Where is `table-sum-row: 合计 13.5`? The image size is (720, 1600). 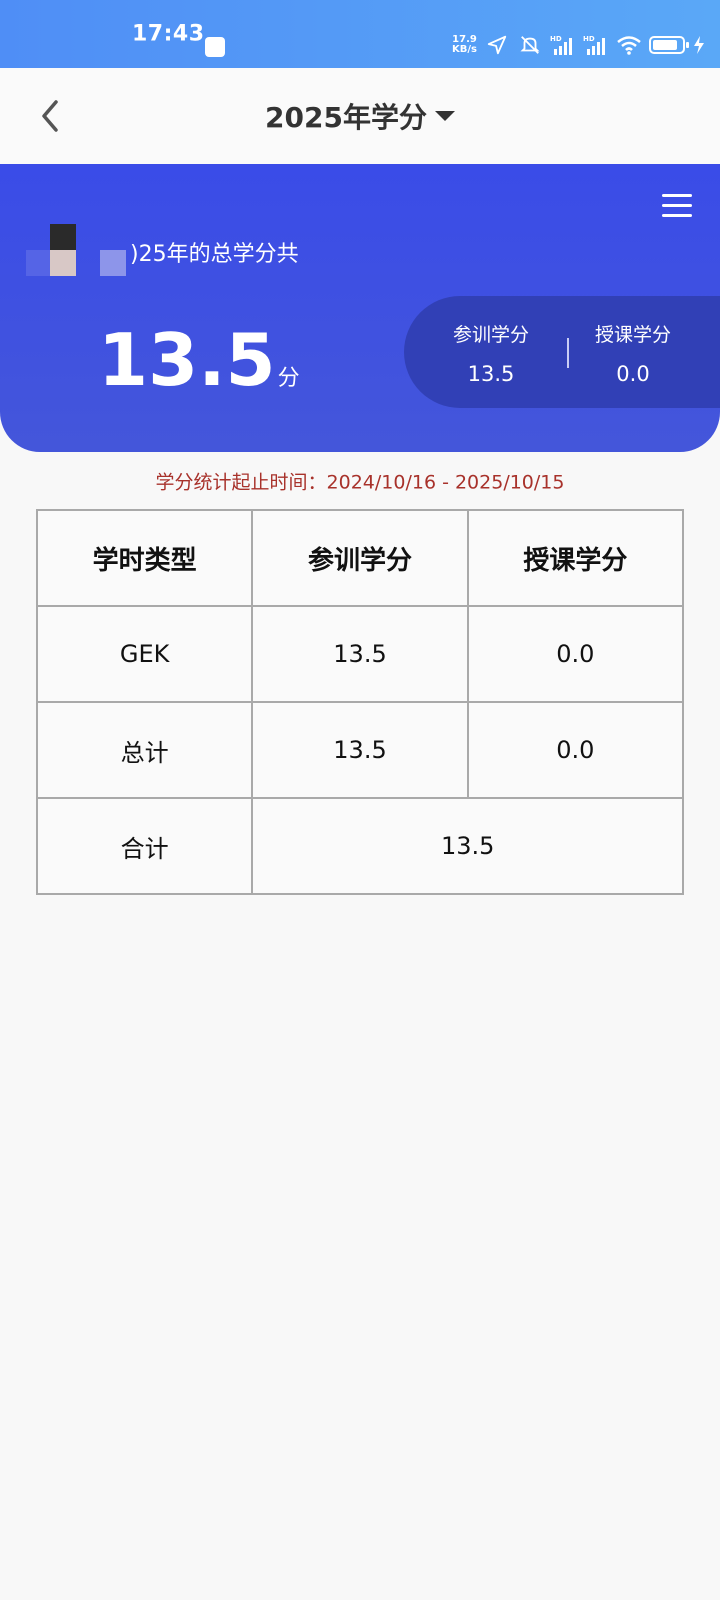 table-sum-row: 合计 13.5 is located at coordinates (359, 846).